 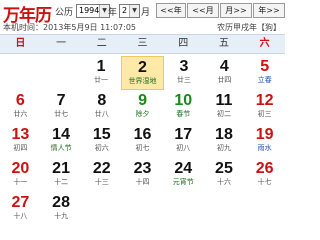 What do you see at coordinates (20, 114) in the screenshot?
I see `lunar-date-label: 廿六` at bounding box center [20, 114].